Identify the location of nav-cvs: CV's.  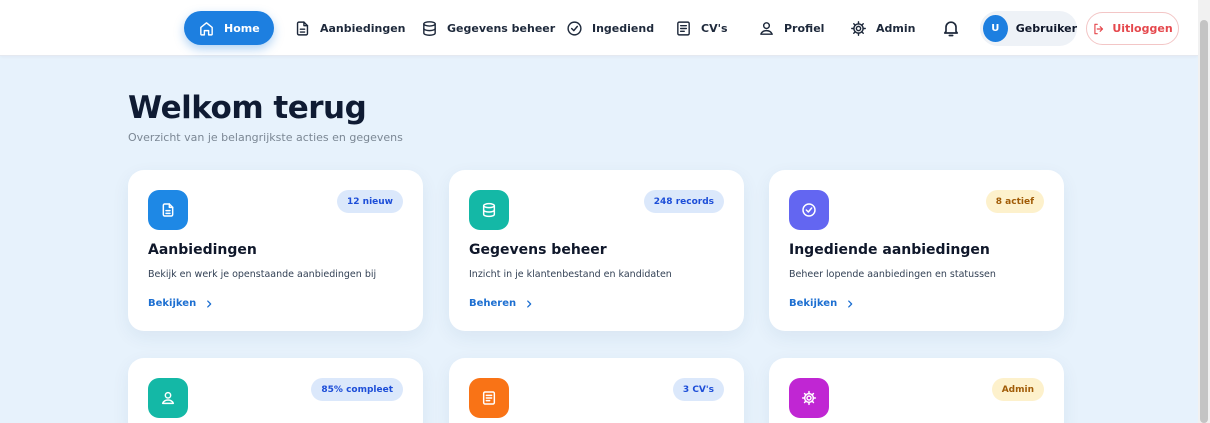
(701, 28).